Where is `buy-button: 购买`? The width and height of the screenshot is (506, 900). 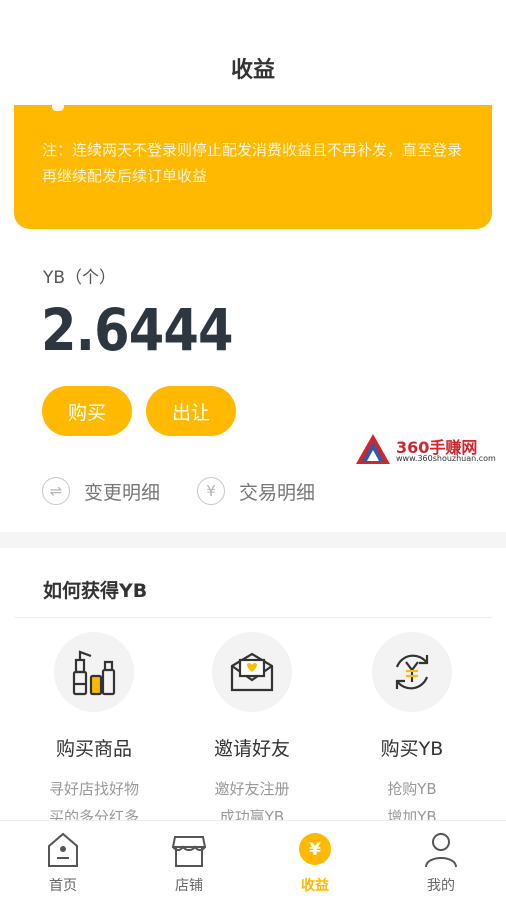 buy-button: 购买 is located at coordinates (87, 411).